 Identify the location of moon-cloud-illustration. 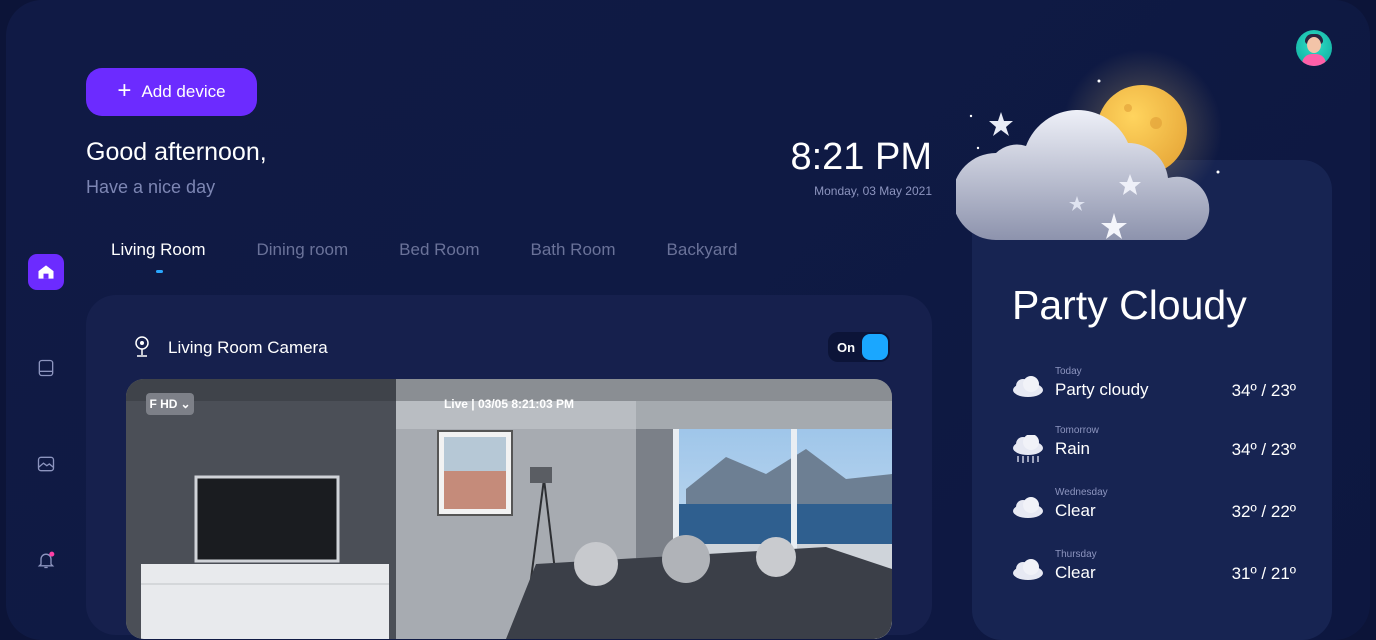
(1089, 145).